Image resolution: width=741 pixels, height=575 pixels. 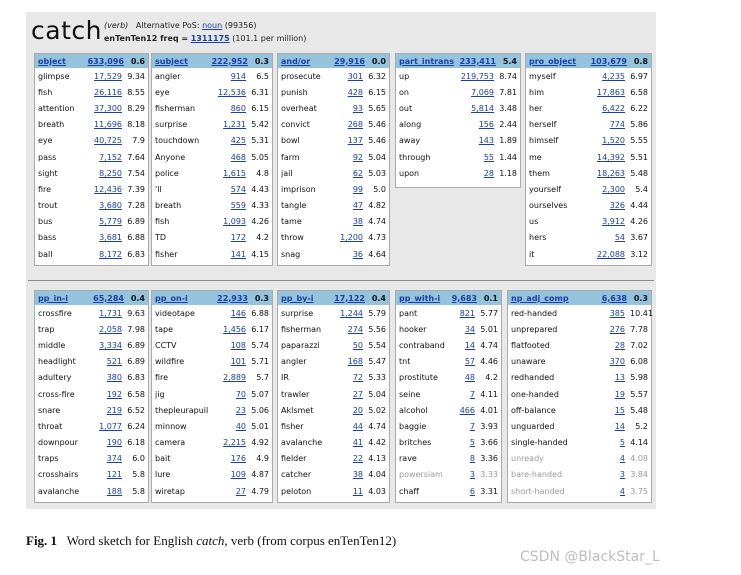 I want to click on gramrel-freq-link: 6,638, so click(x=614, y=298).